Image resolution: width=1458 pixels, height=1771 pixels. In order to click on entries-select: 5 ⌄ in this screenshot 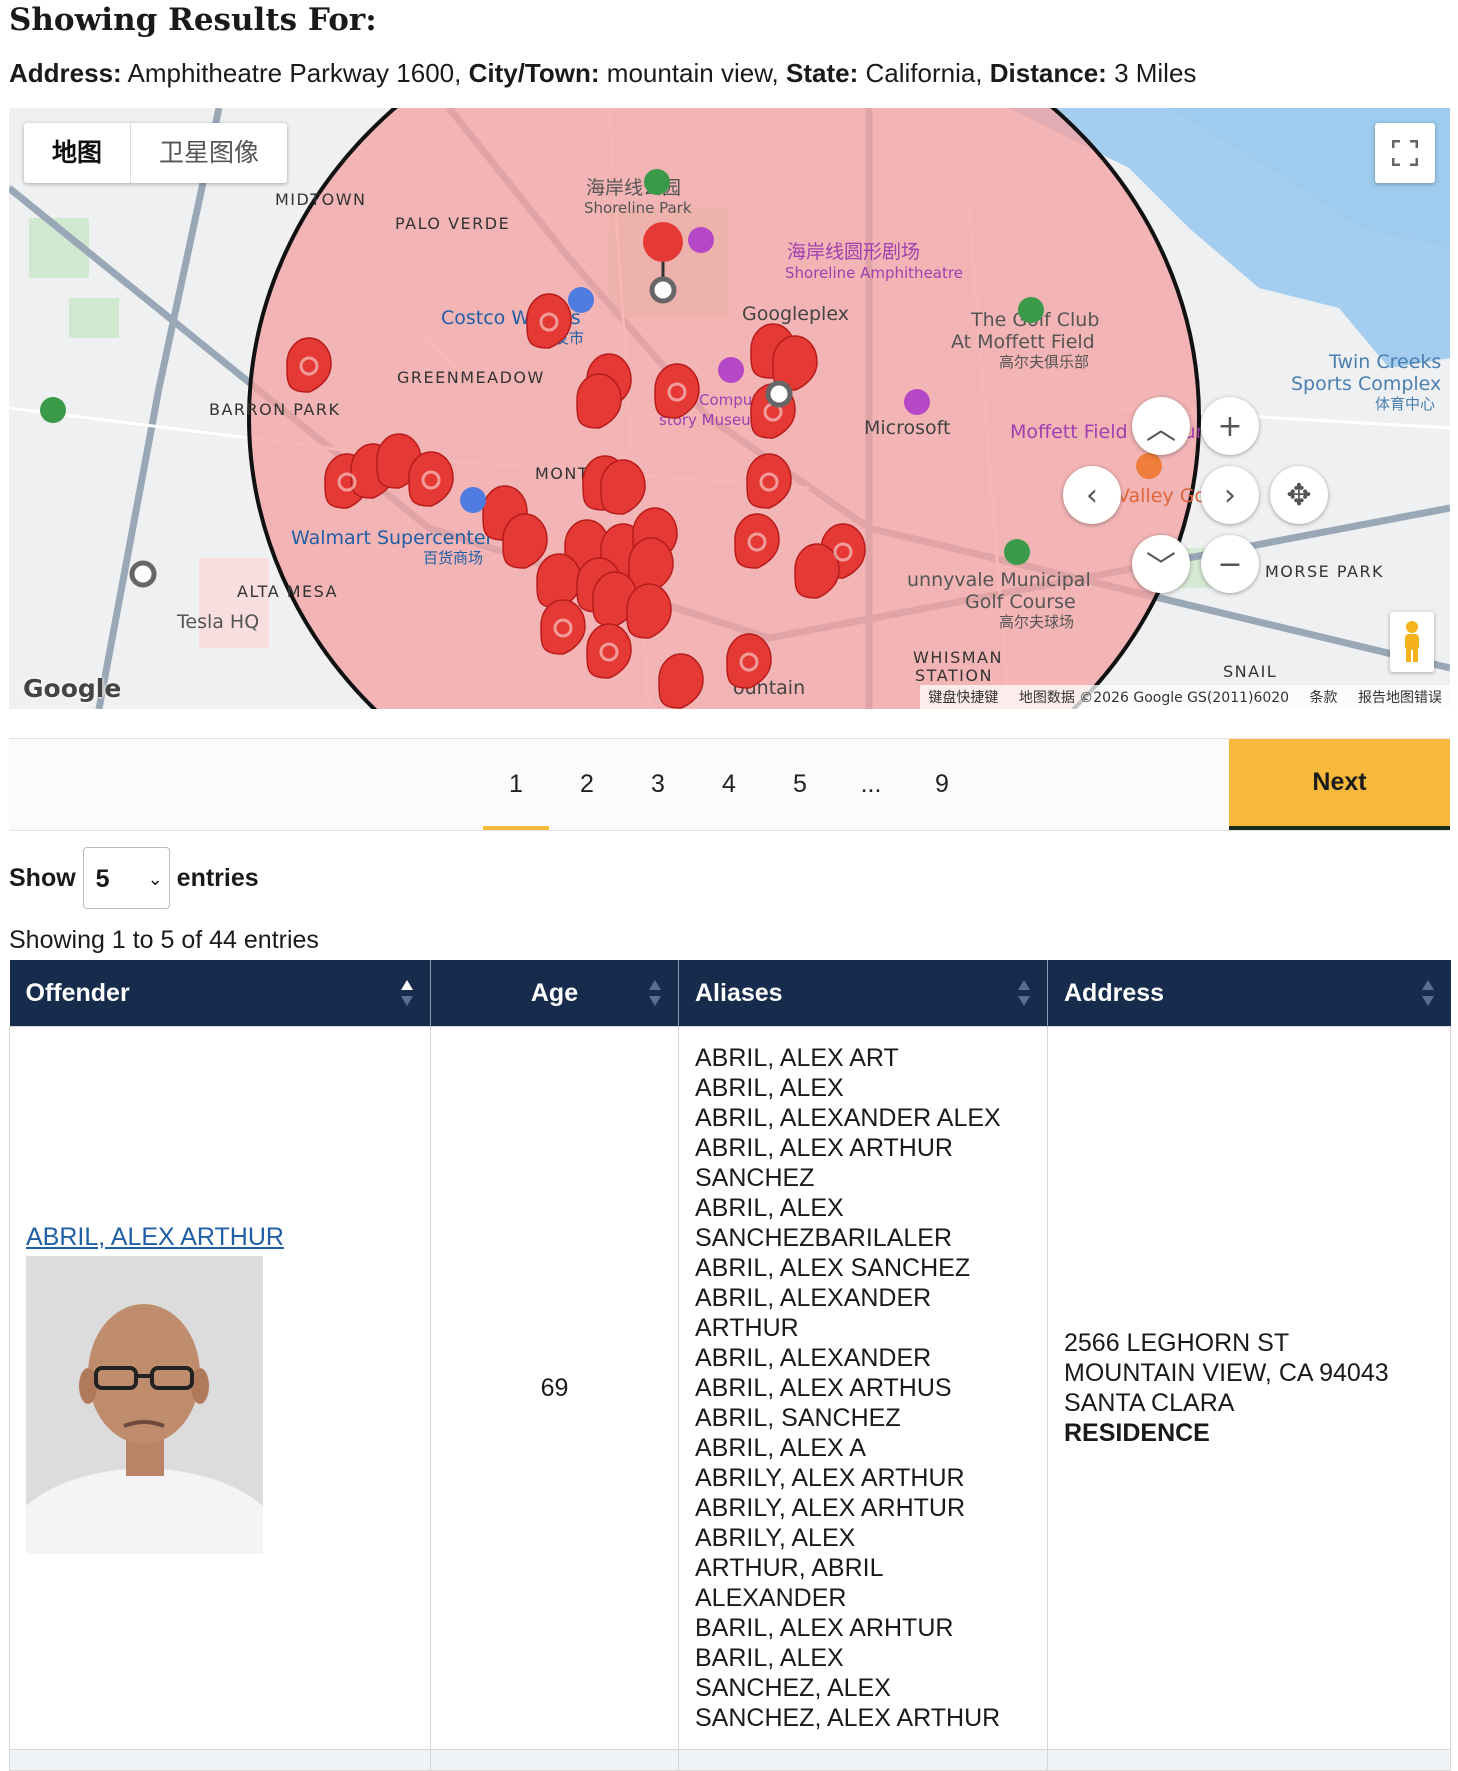, I will do `click(126, 878)`.